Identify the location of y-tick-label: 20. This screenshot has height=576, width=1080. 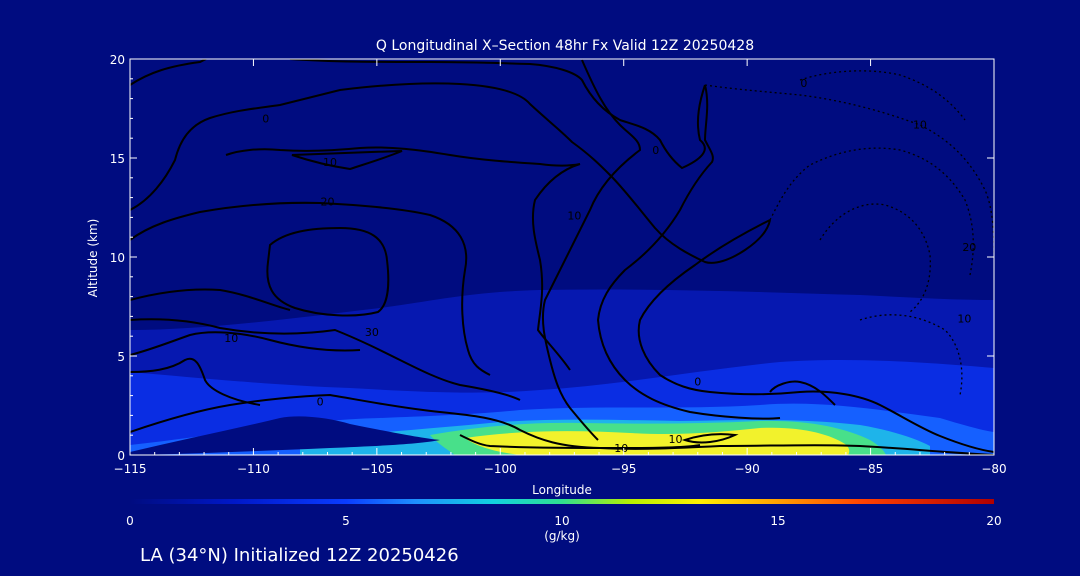
(117, 60).